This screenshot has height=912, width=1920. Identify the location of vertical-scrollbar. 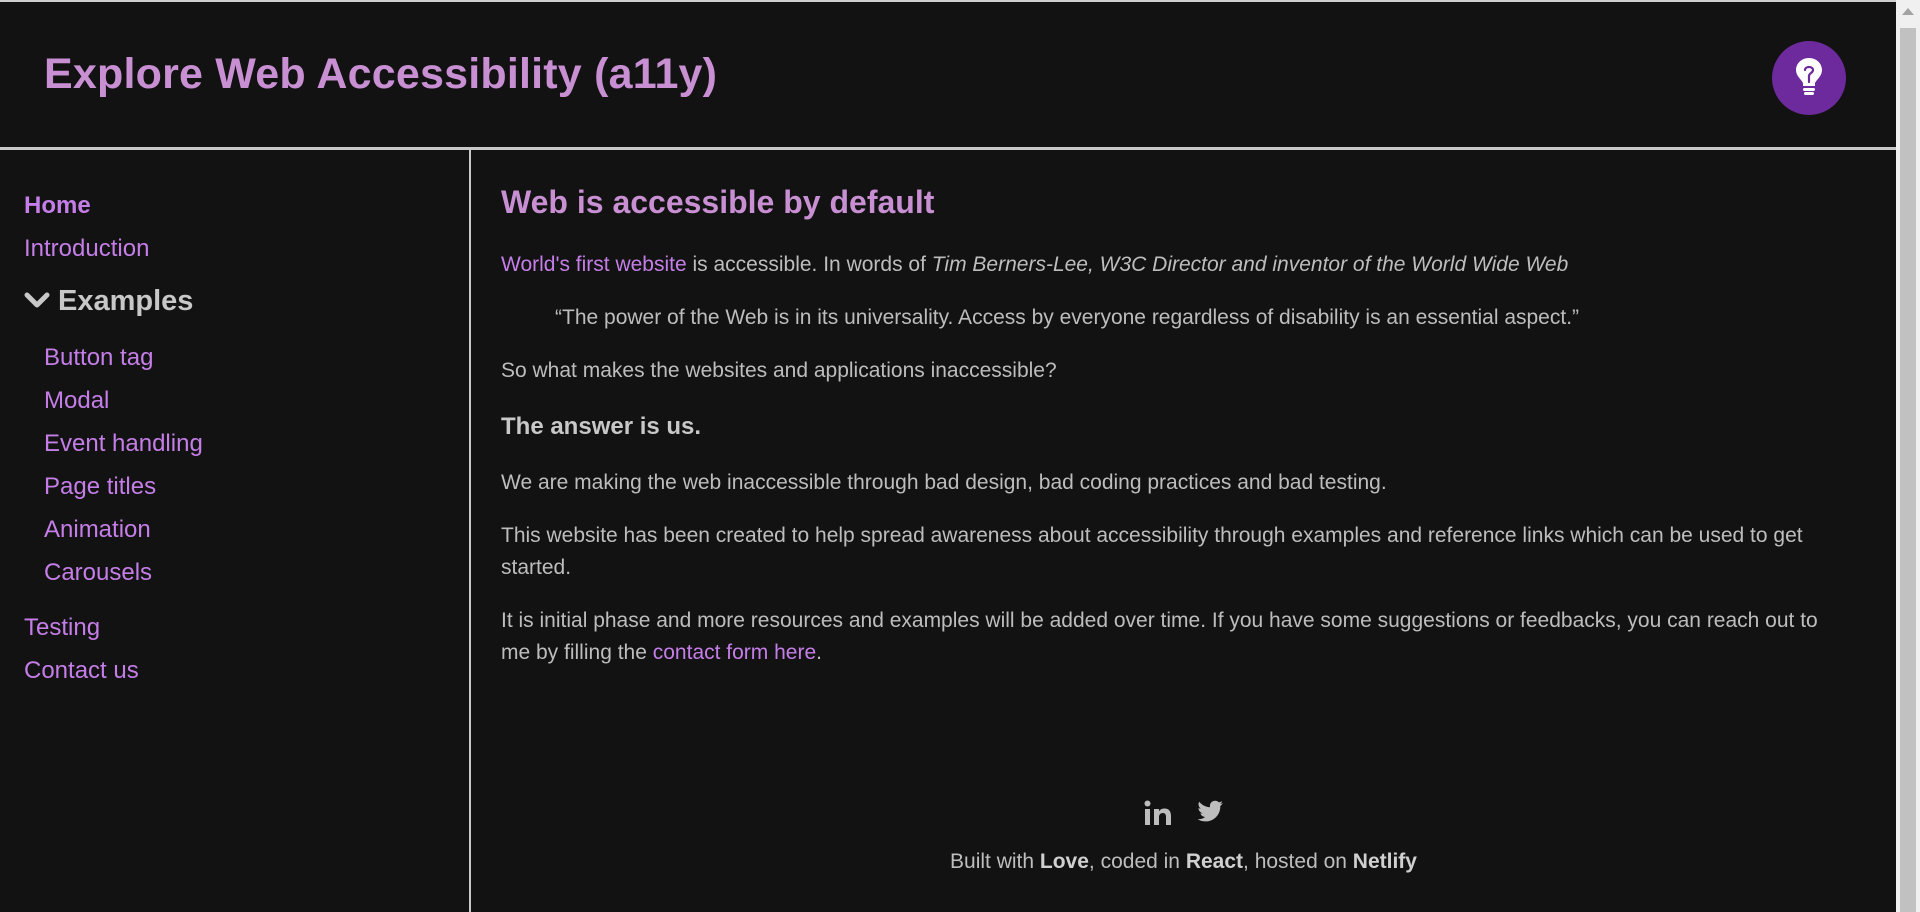
(1908, 456).